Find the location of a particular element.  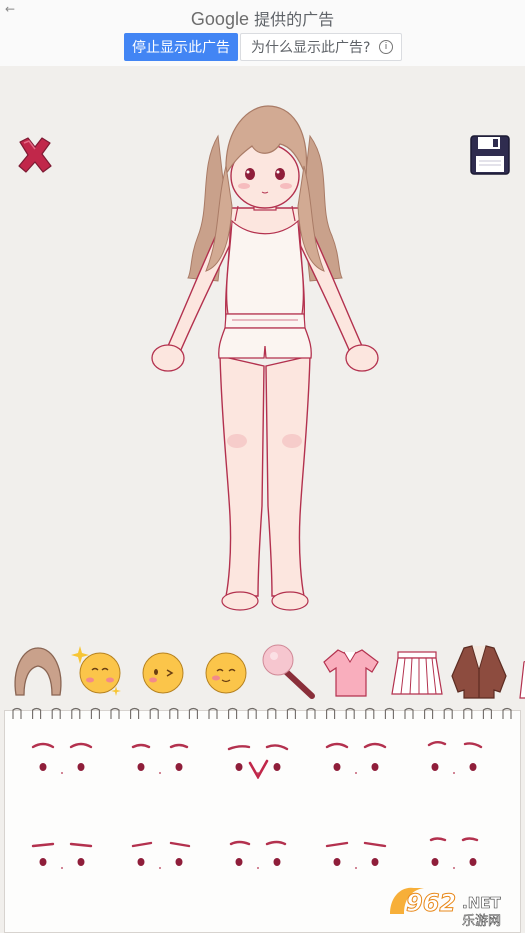

pleated-skirt-icon is located at coordinates (417, 671).